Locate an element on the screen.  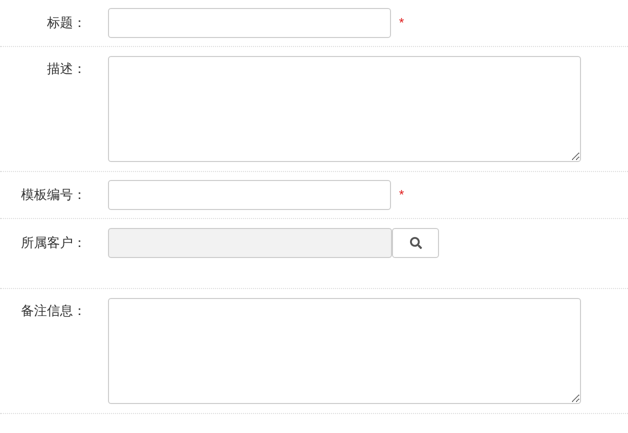
field-label: 所属客户： is located at coordinates (53, 243).